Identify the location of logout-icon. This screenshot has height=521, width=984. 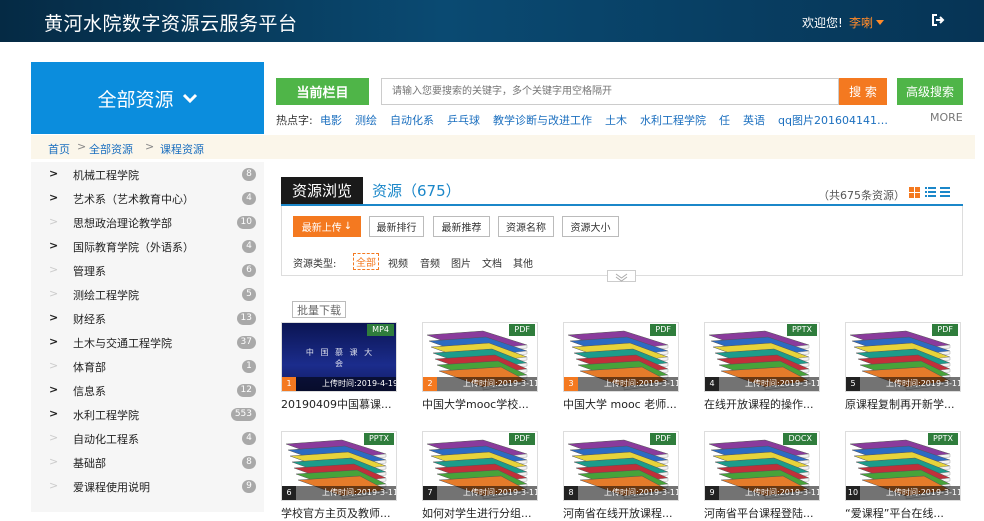
(938, 20).